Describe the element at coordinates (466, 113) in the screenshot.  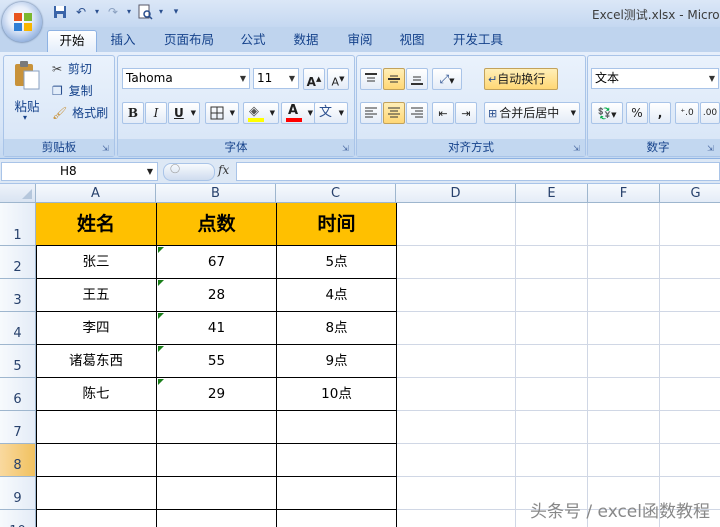
I see `increase-indent-button: ⇥` at that location.